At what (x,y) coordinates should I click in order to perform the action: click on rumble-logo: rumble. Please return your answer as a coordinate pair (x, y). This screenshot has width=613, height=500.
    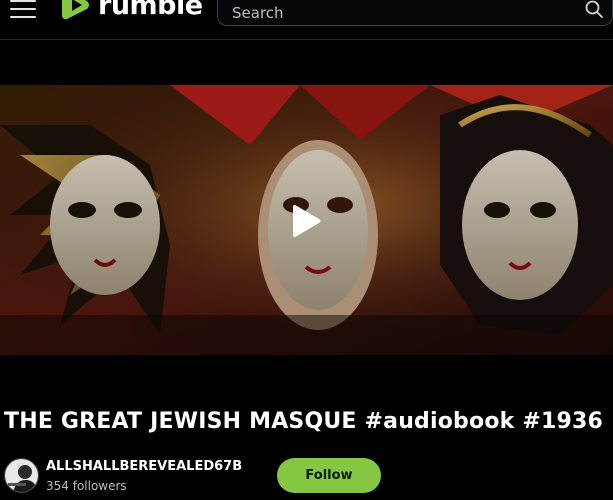
    Looking at the image, I should click on (131, 11).